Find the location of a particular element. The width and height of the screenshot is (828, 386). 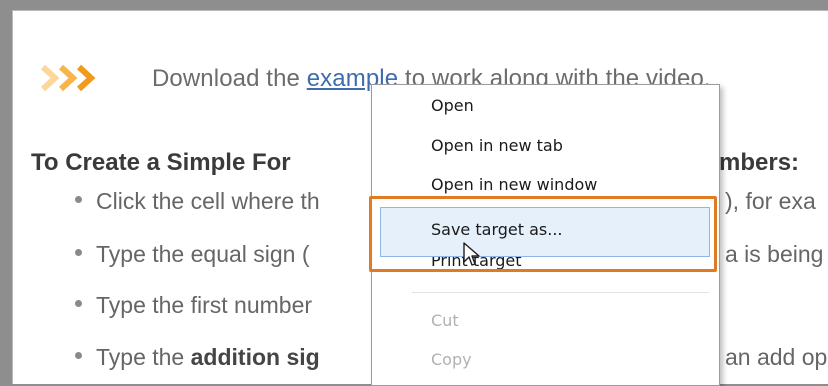

mouse-pointer-icon is located at coordinates (471, 254).